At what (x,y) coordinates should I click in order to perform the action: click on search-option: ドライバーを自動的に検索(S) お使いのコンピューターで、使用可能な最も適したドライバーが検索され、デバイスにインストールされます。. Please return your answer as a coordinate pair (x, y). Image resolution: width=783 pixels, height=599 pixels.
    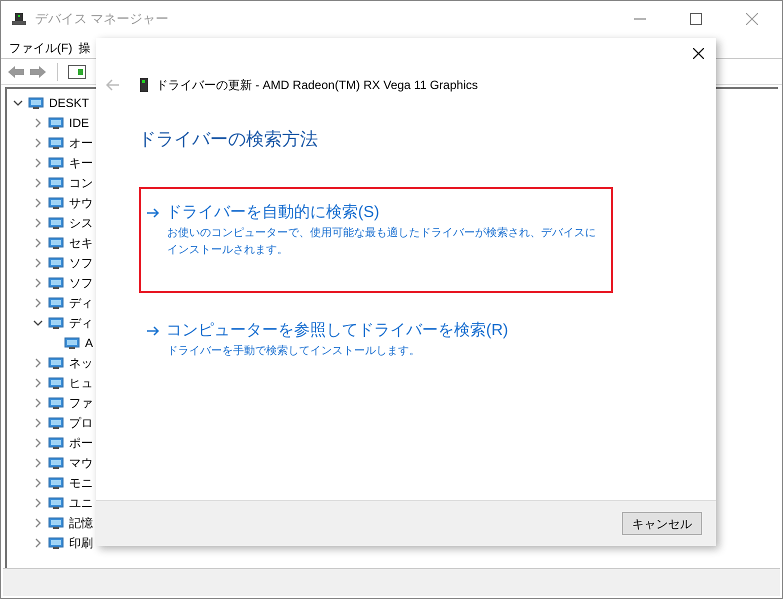
    Looking at the image, I should click on (376, 240).